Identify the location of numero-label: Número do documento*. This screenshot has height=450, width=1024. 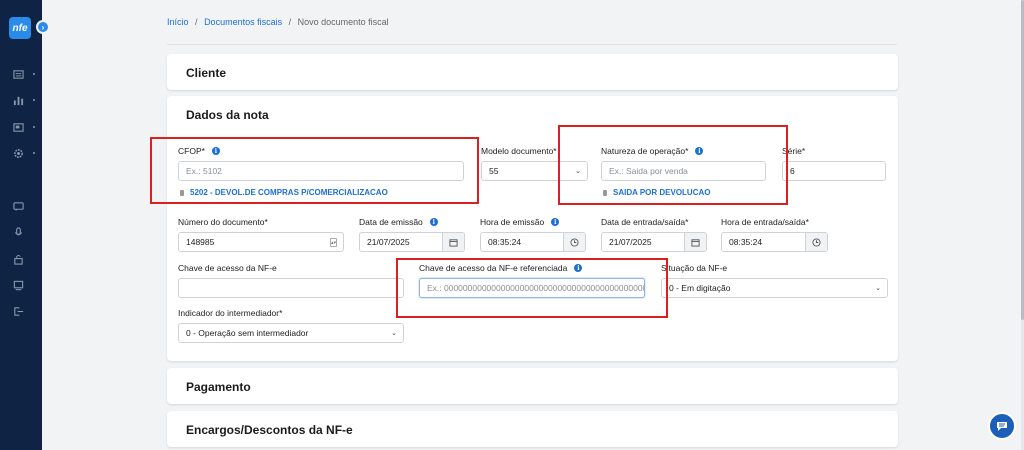
(223, 222).